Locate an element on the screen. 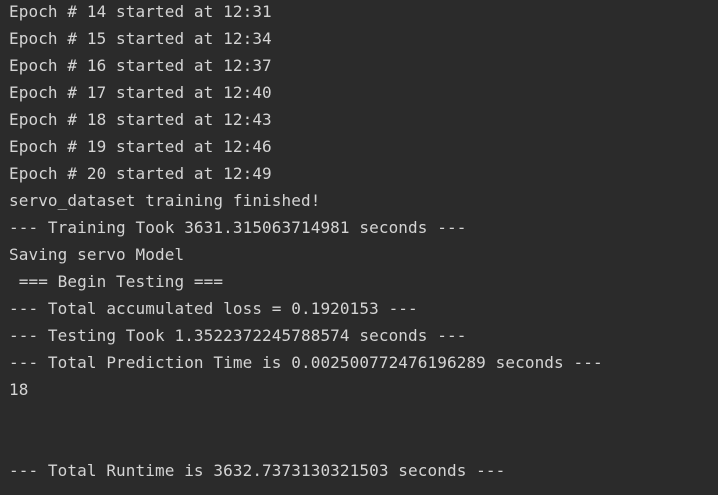 The image size is (718, 495). console-line: Epoch # 15 started at 12:34 is located at coordinates (140, 38).